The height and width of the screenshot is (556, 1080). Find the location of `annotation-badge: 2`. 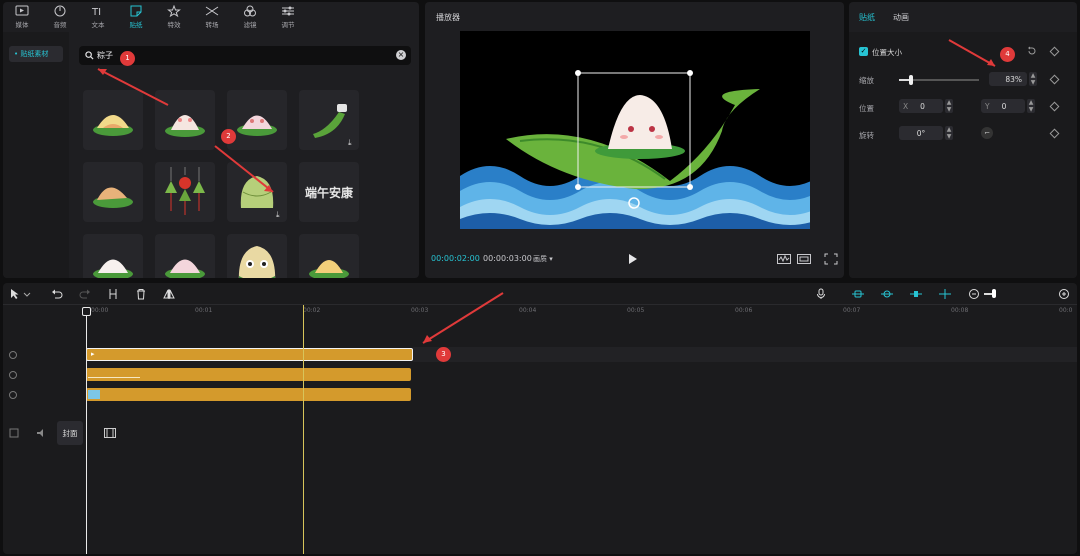

annotation-badge: 2 is located at coordinates (228, 136).